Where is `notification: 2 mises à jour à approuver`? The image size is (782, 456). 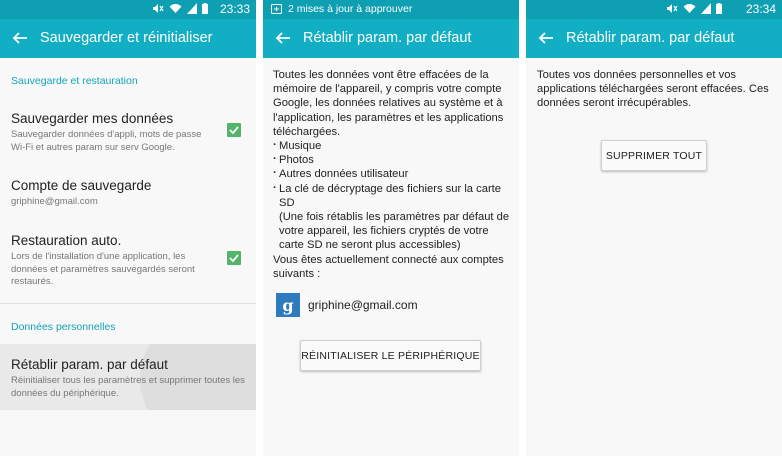
notification: 2 mises à jour à approuver is located at coordinates (341, 9).